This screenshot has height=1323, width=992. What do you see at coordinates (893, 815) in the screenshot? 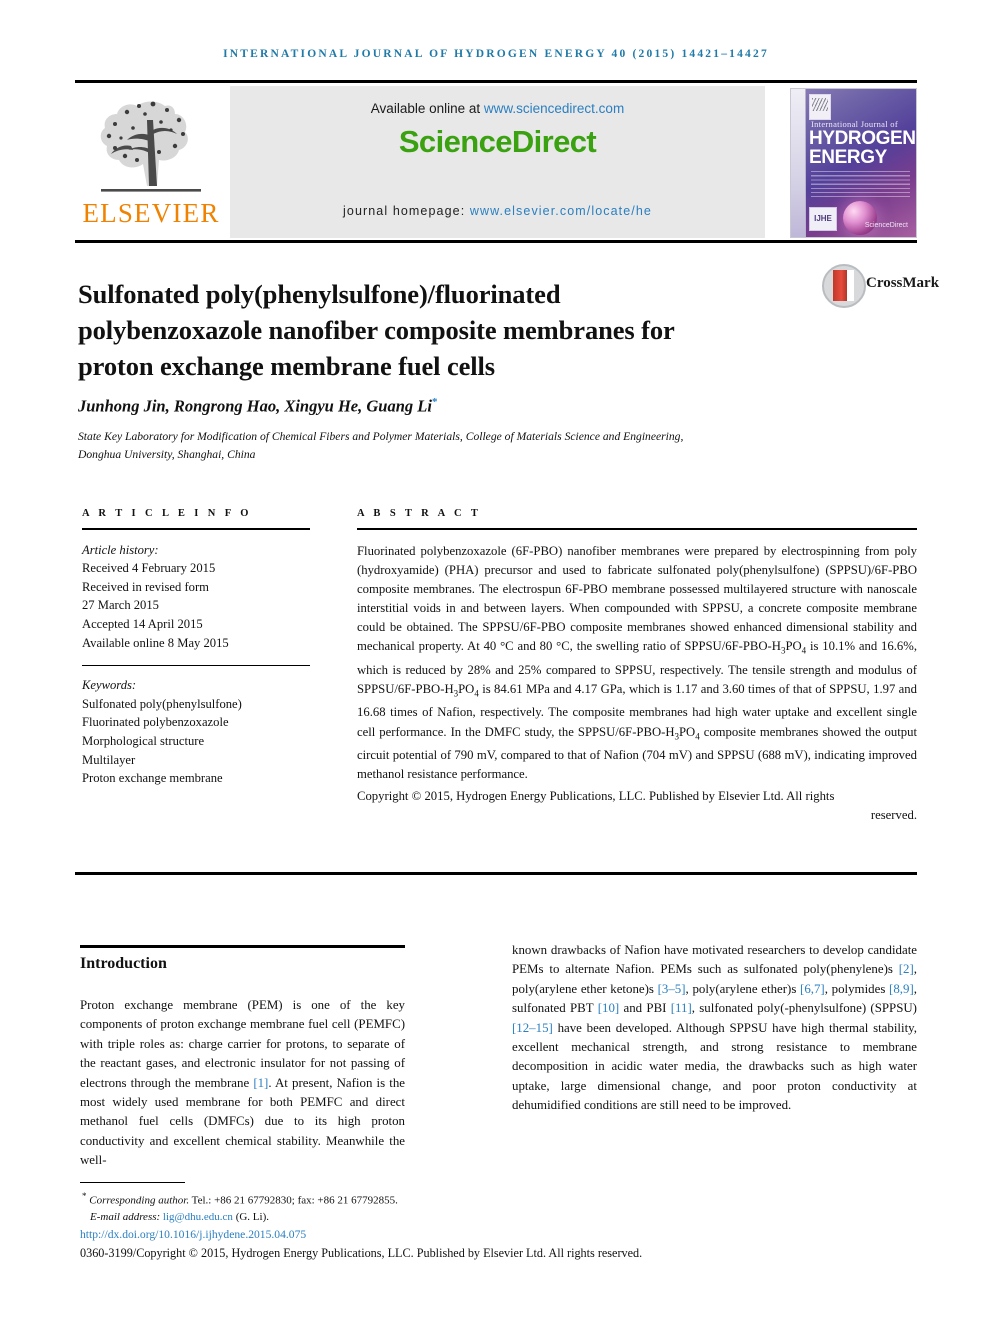
I see `copyright-end: reserved.` at bounding box center [893, 815].